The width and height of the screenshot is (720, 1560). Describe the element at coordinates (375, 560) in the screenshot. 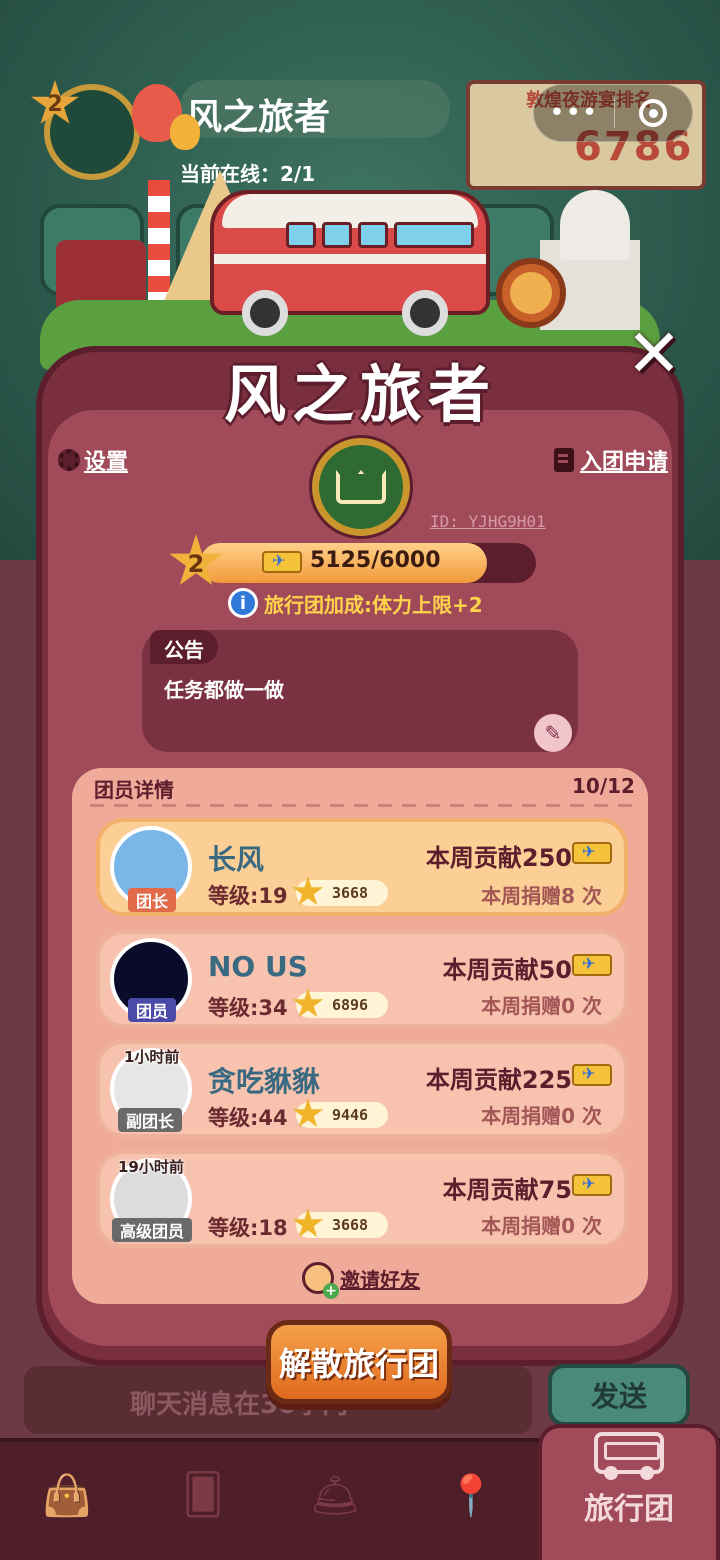

I see `team-exp-text: 5125/6000` at that location.